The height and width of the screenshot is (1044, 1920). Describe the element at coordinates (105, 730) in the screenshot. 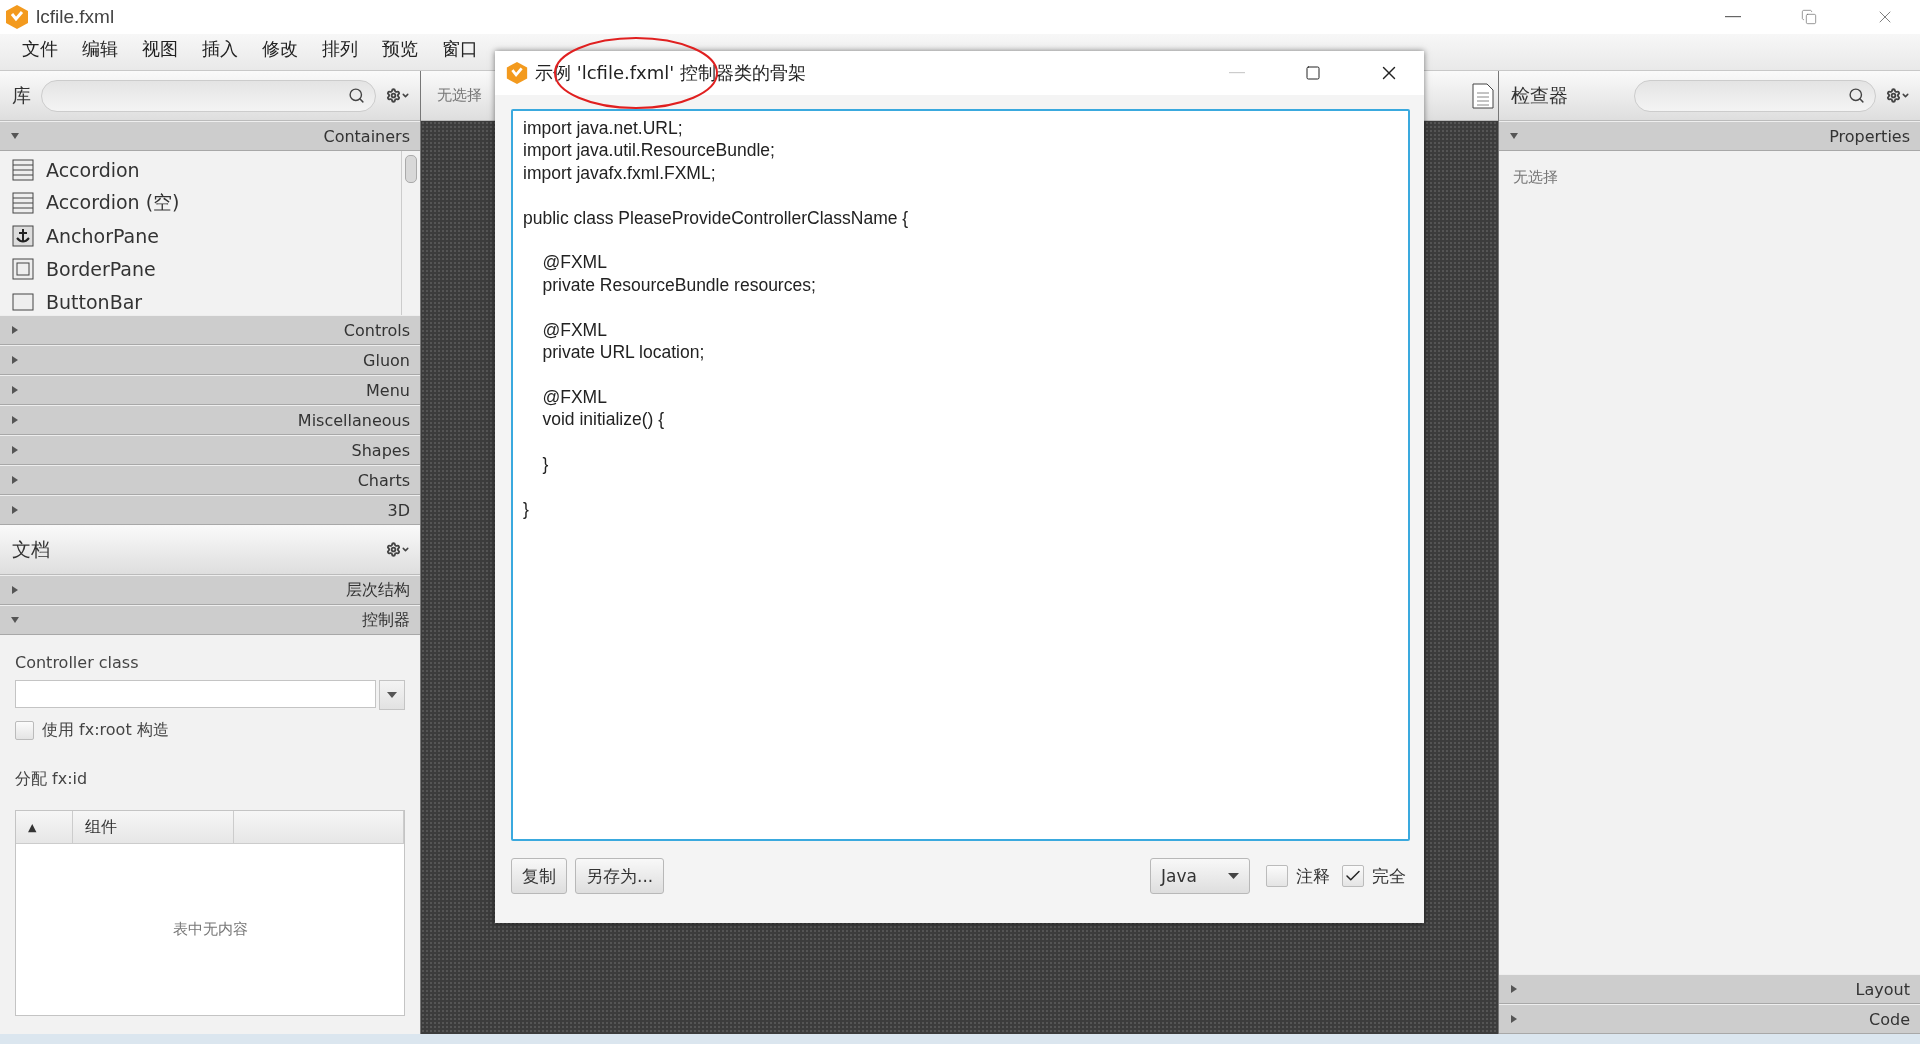

I see `checkbox-label: 使用 fx:root 构造` at that location.